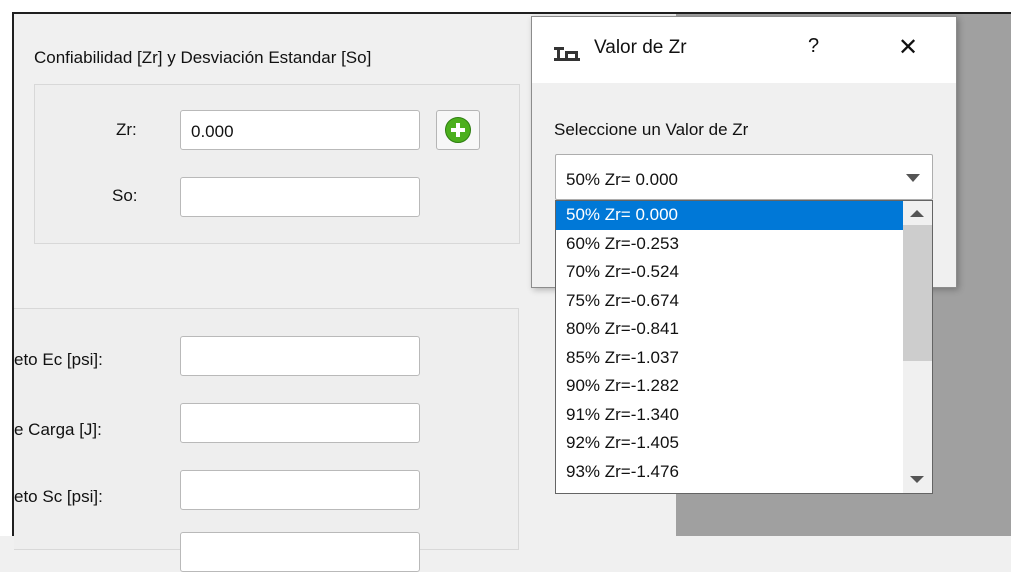 The height and width of the screenshot is (572, 1011). Describe the element at coordinates (651, 129) in the screenshot. I see `select-label: Seleccione un Valor de Zr` at that location.